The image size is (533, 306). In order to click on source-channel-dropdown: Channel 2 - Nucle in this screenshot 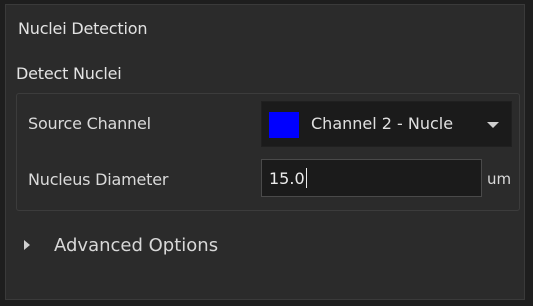, I will do `click(386, 124)`.